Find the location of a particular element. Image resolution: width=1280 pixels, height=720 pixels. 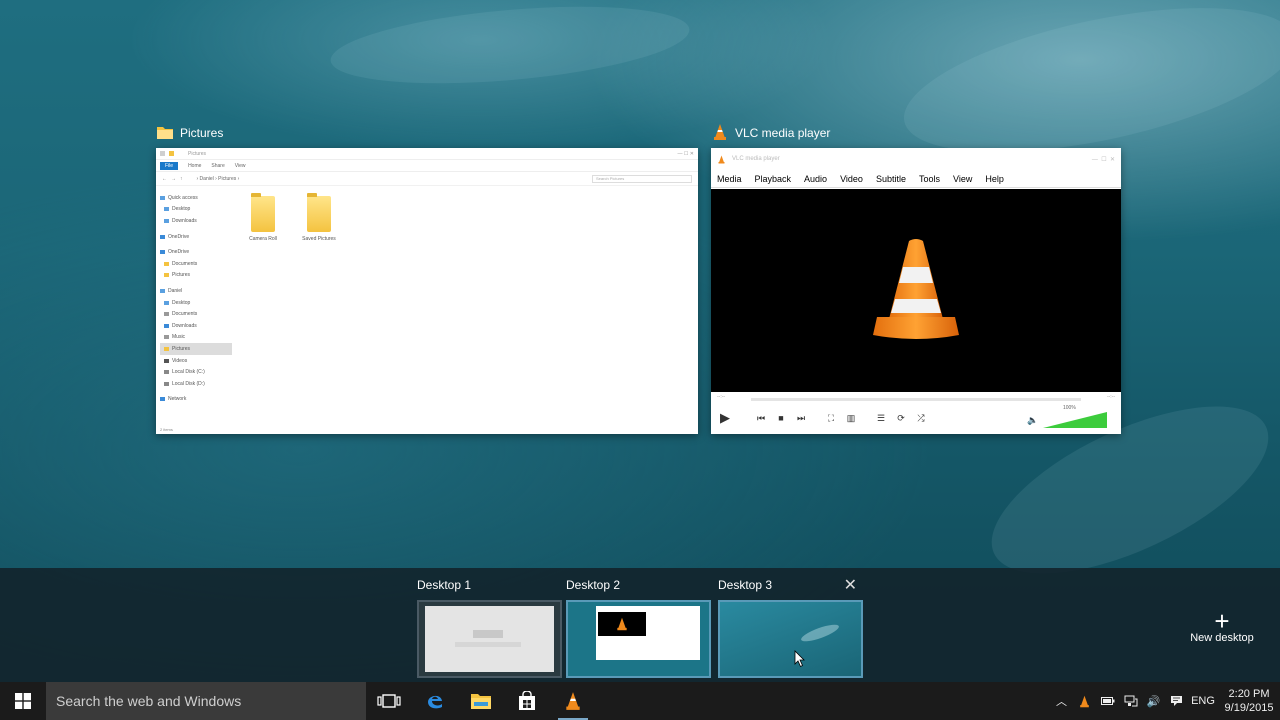

desktop-2: Desktop 2 is located at coordinates (638, 627).